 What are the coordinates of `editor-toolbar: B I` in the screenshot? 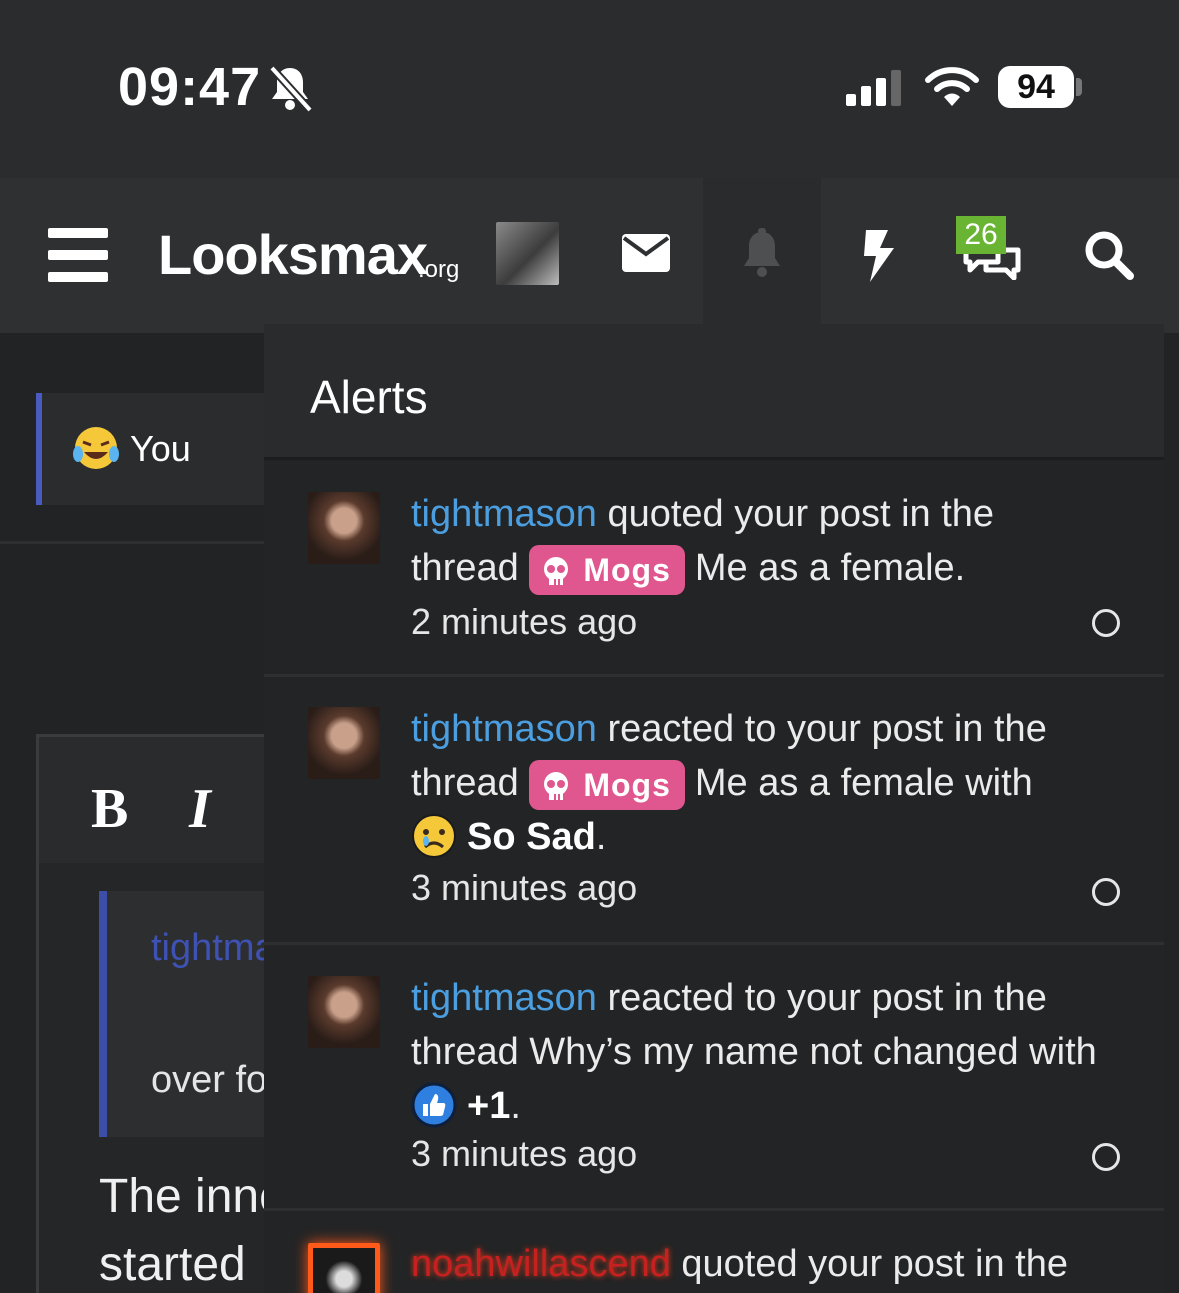 It's located at (159, 800).